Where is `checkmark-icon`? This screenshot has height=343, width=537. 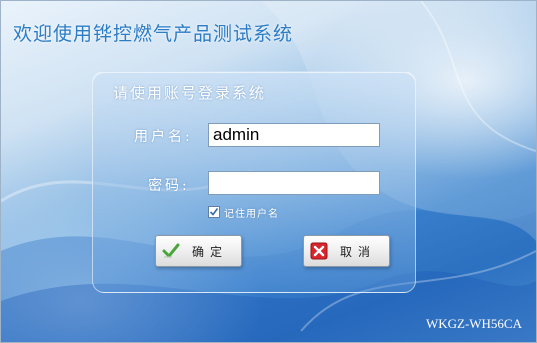 checkmark-icon is located at coordinates (171, 251).